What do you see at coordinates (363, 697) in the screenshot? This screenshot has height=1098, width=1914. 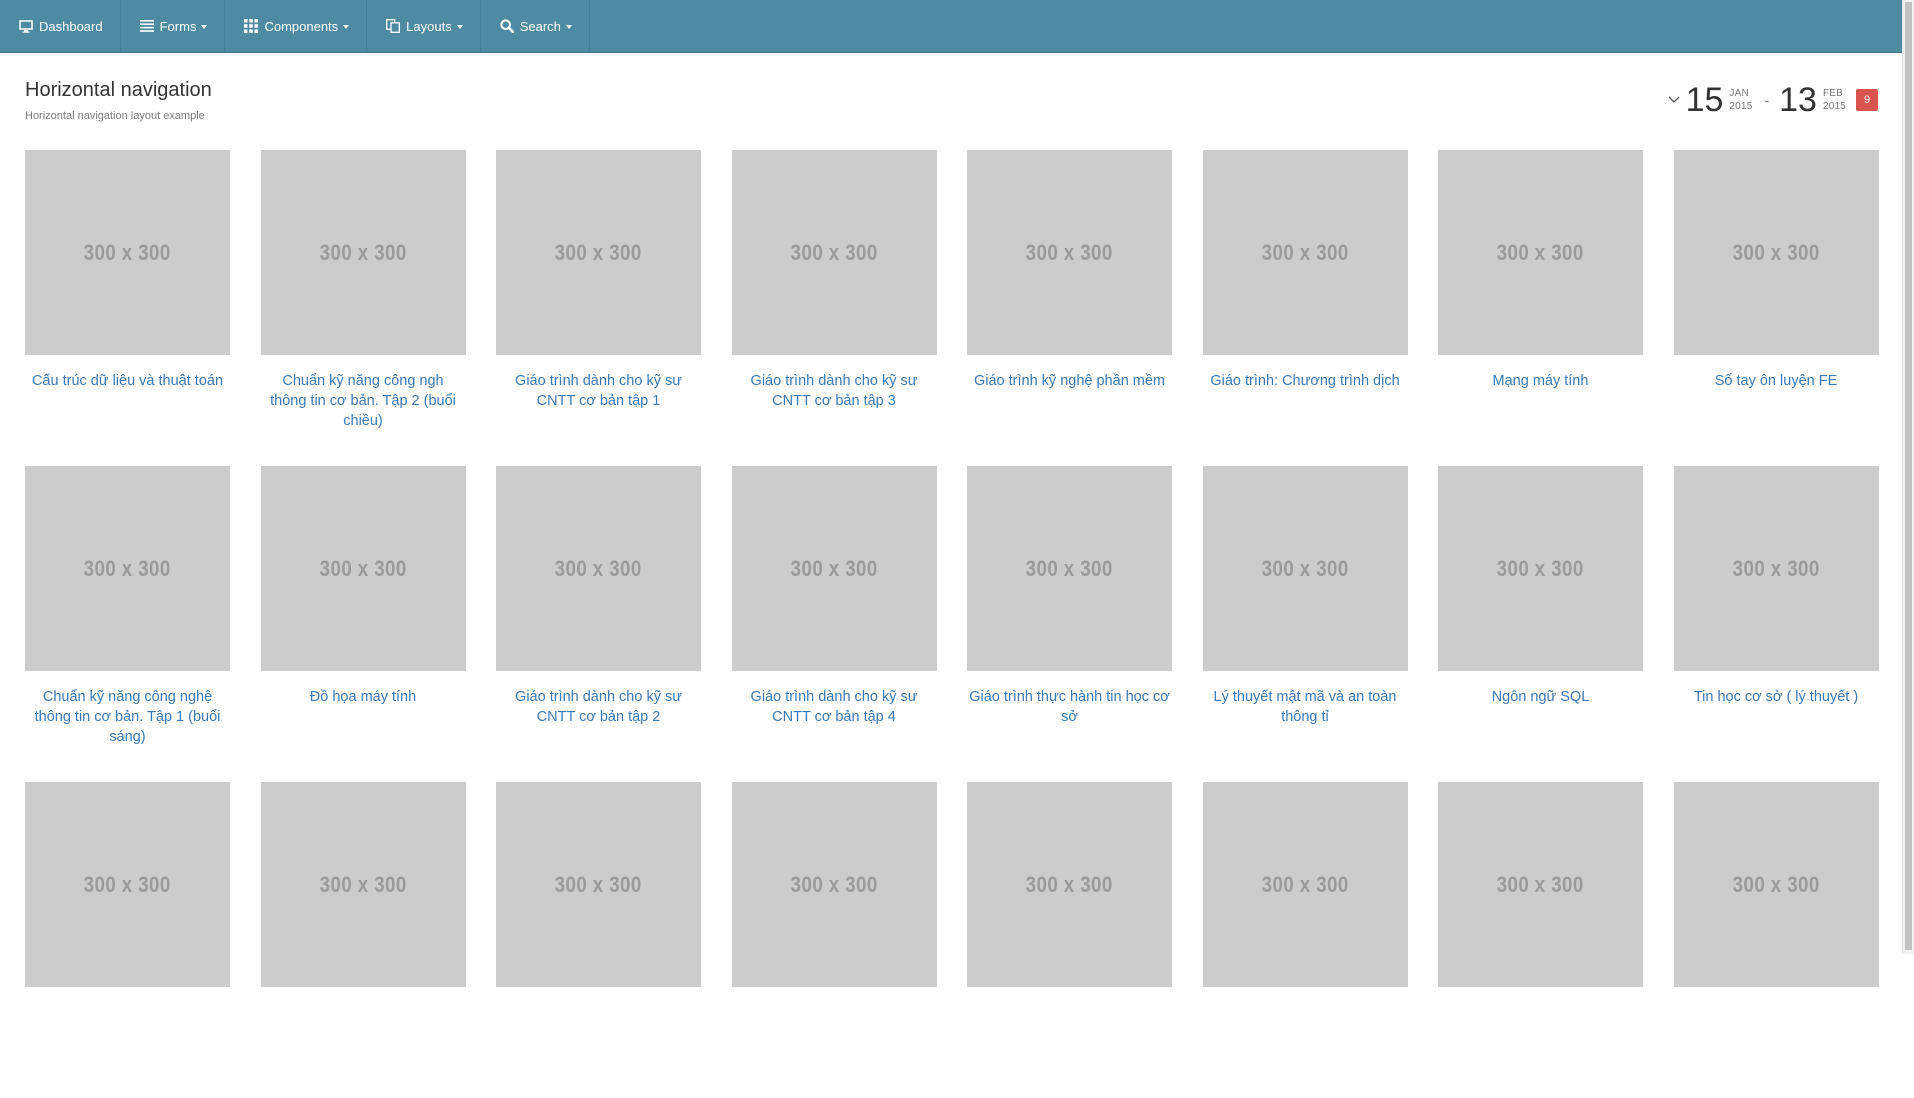 I see `book-title-link: Đồ họa máy tính` at bounding box center [363, 697].